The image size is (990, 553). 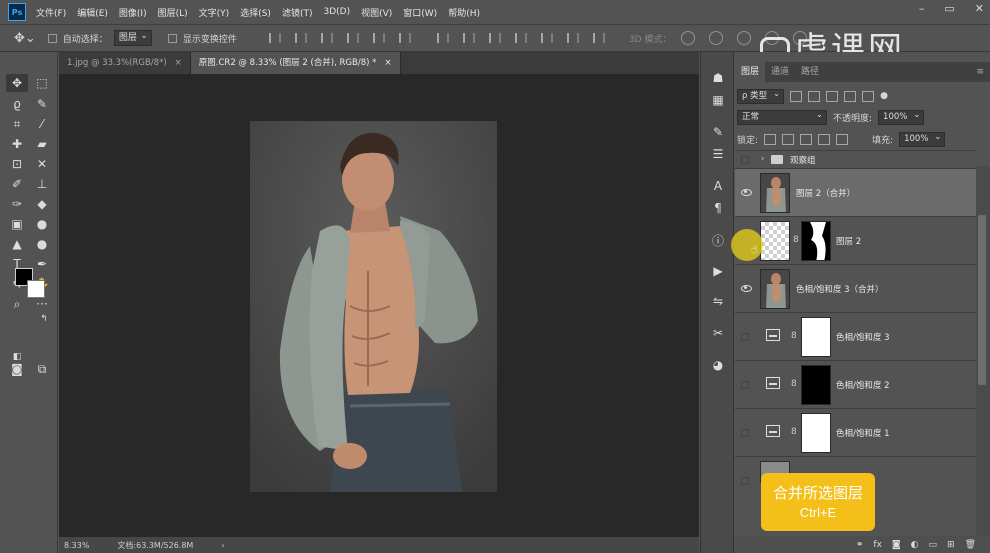 I want to click on paragraph-panel-icon: ¶, so click(x=718, y=208).